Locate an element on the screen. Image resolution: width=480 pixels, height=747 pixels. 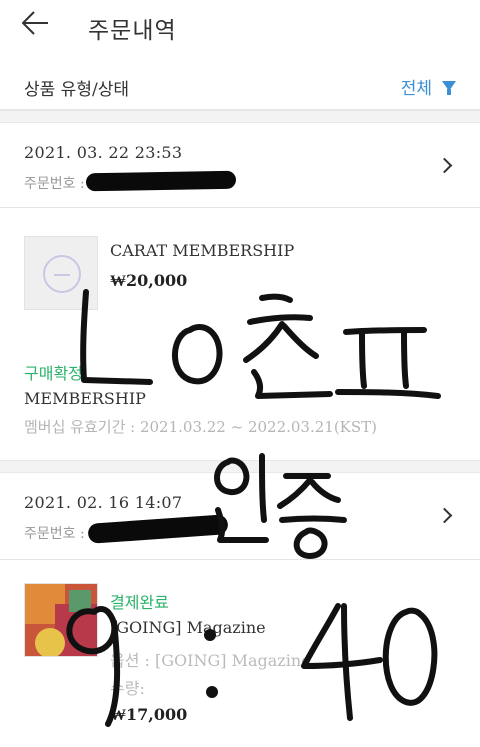
redaction-mark is located at coordinates (161, 181).